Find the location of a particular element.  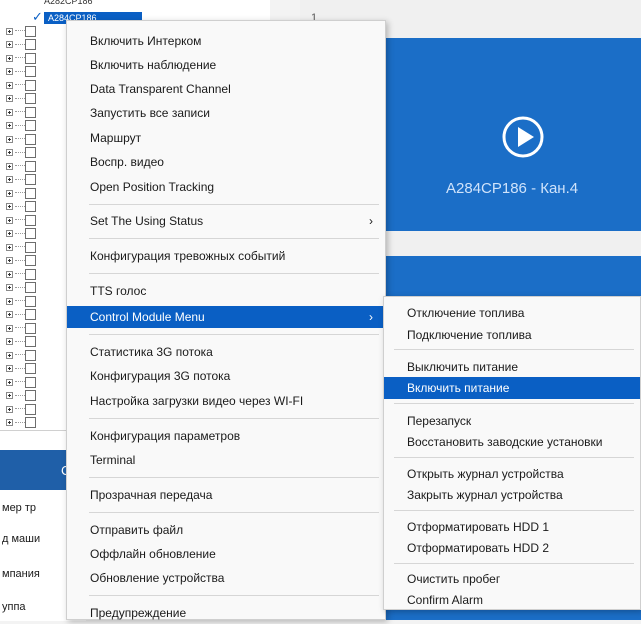

submenu-item-confirm-alarm: Confirm Alarm is located at coordinates (512, 600).